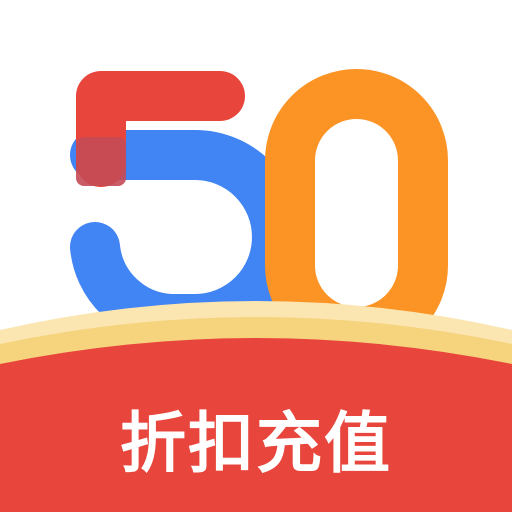 The height and width of the screenshot is (512, 512). What do you see at coordinates (101, 161) in the screenshot?
I see `digit-five-overlap-icon` at bounding box center [101, 161].